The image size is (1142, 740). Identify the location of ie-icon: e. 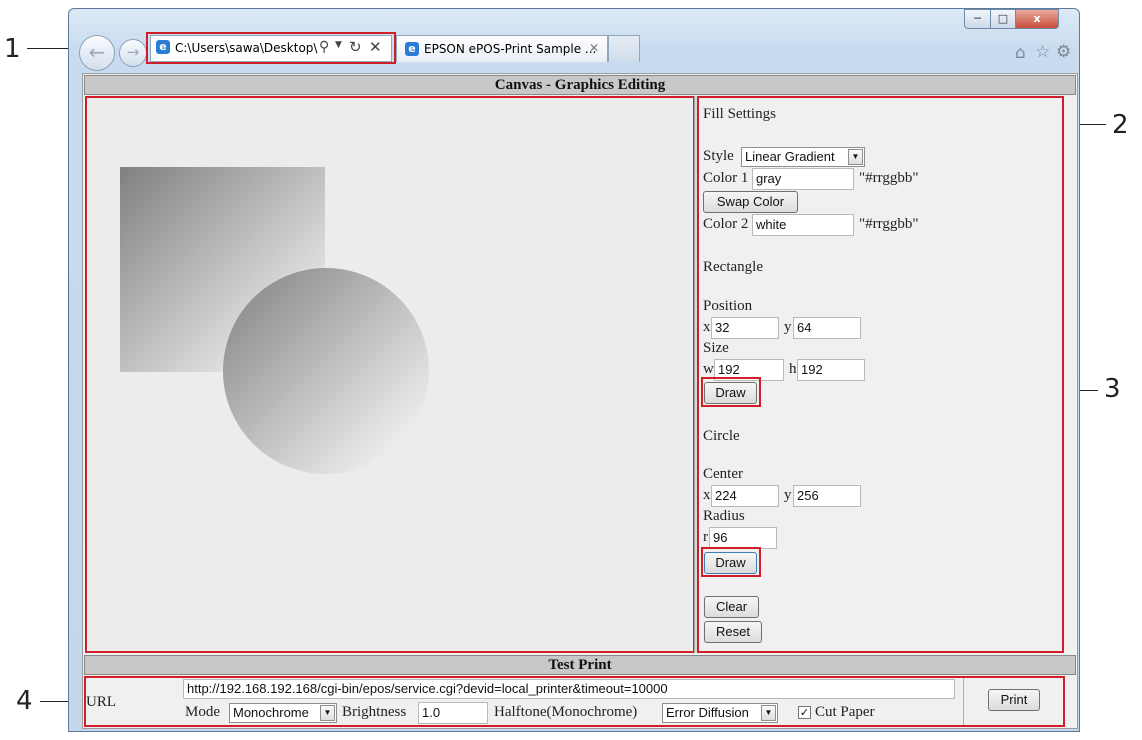
(412, 49).